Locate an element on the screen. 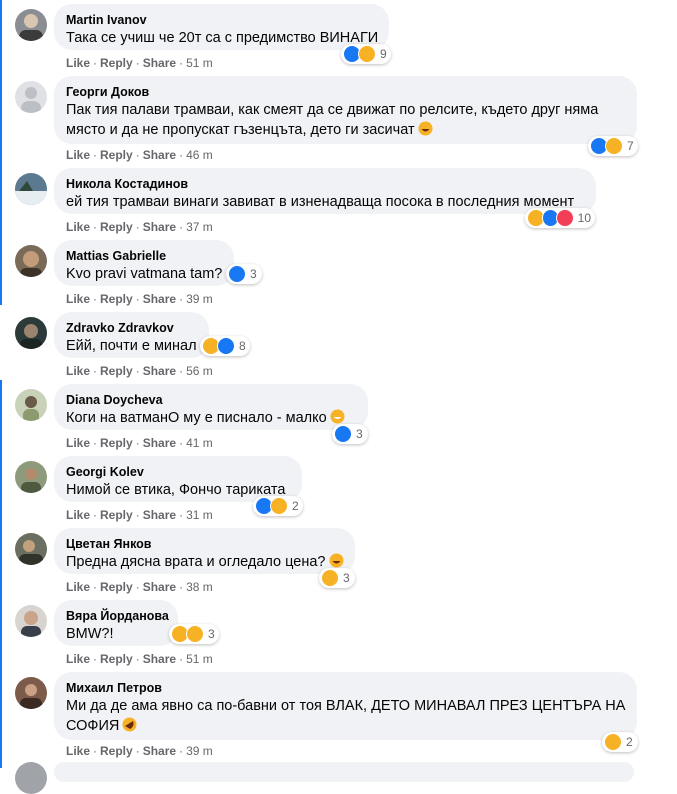  commenter-name: Михаил Петров is located at coordinates (345, 688).